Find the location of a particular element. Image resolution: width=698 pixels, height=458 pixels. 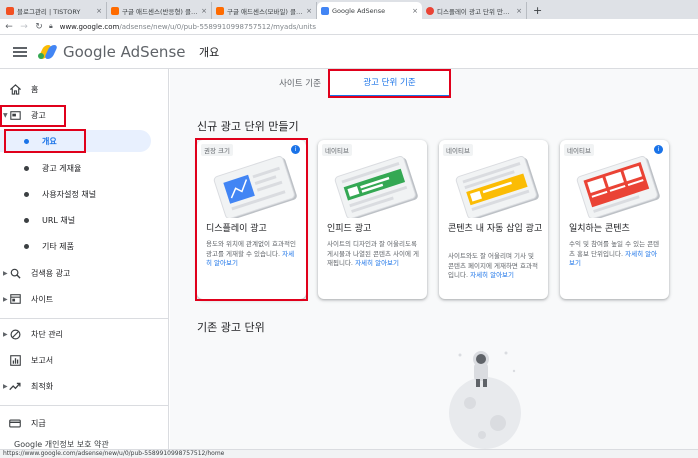

sidebar-item-home: 홈 is located at coordinates (84, 89).